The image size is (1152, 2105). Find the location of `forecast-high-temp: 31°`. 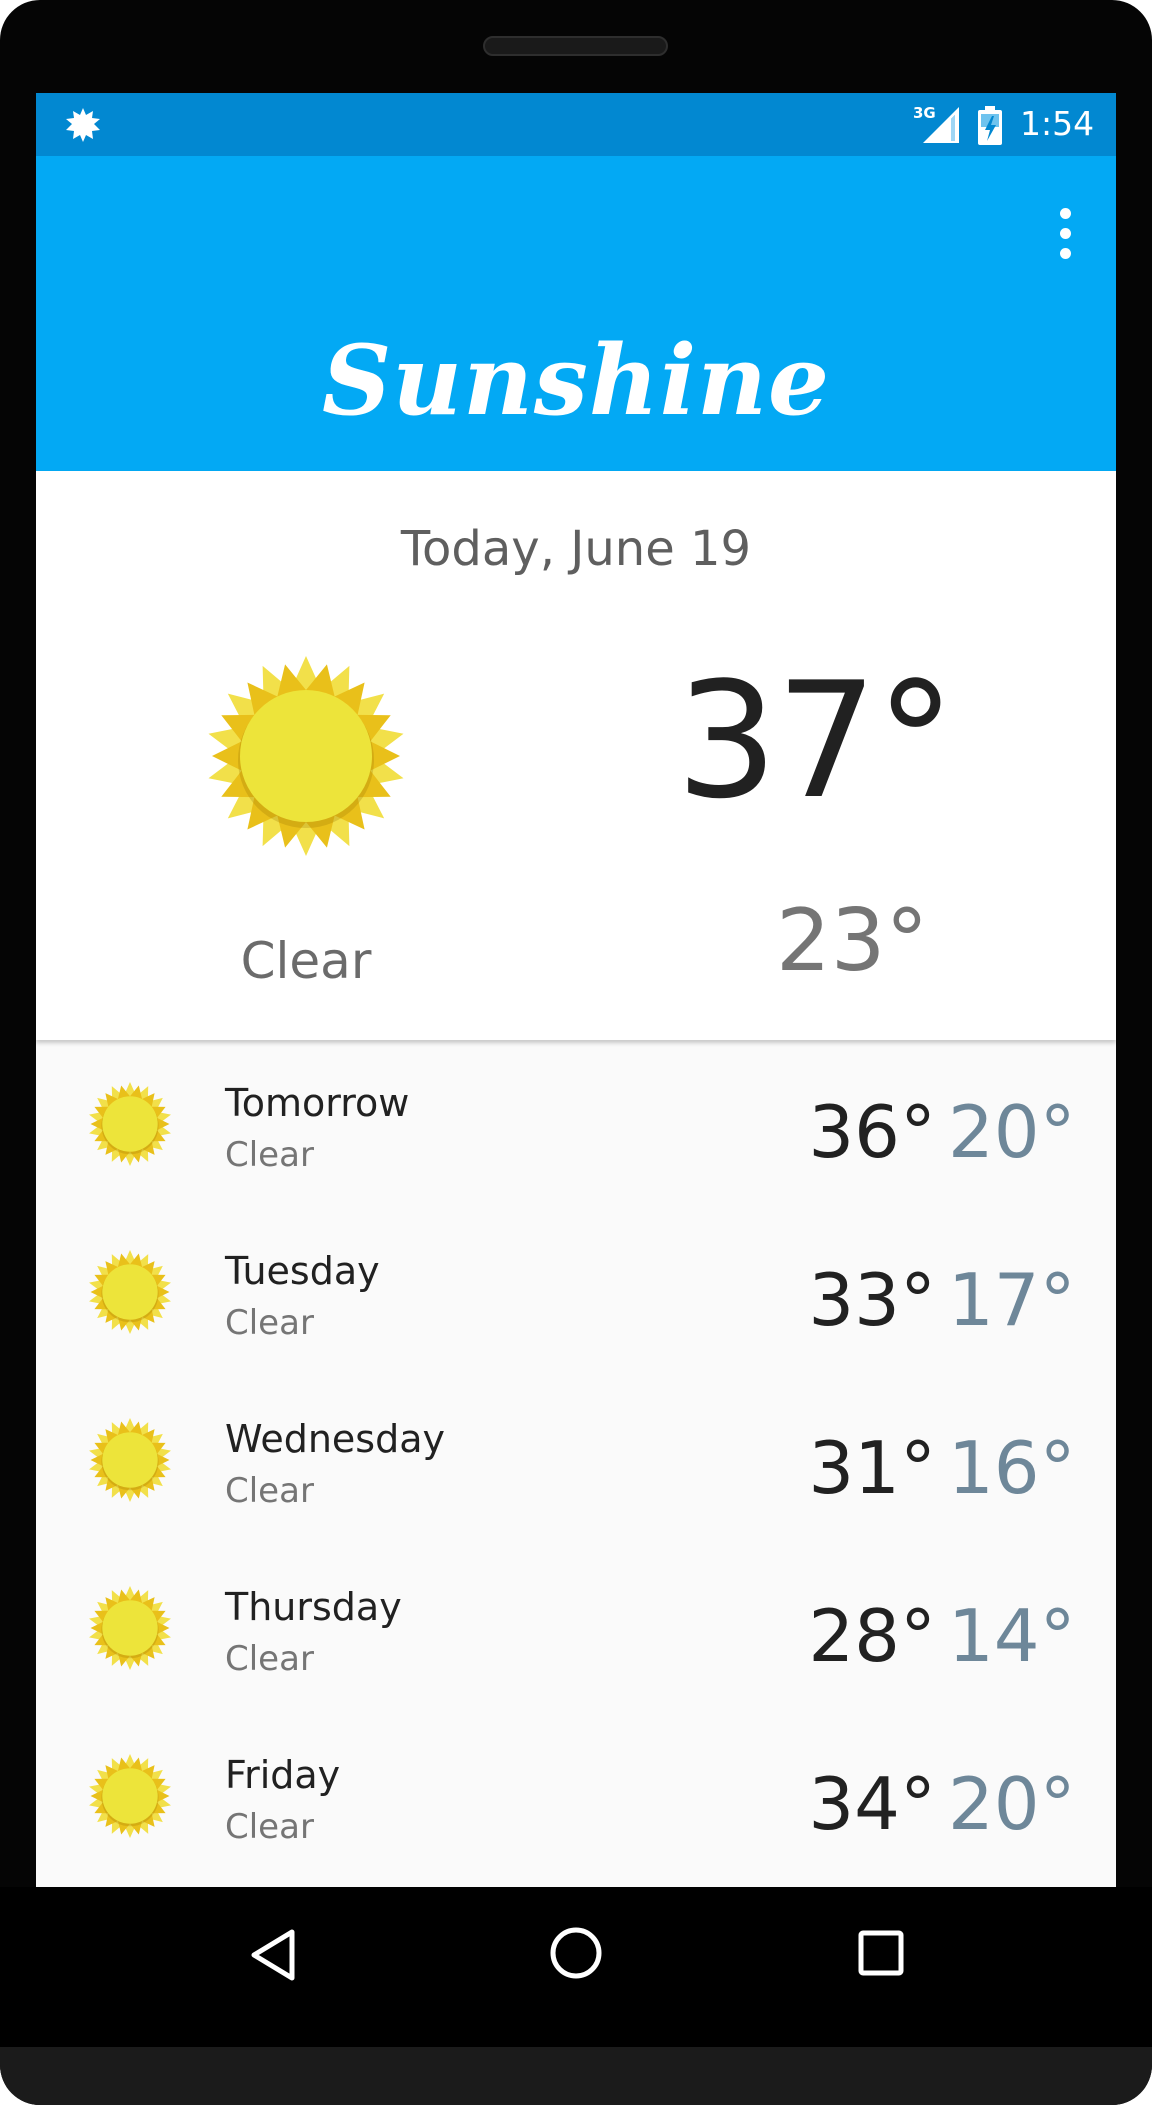

forecast-high-temp: 31° is located at coordinates (872, 1468).